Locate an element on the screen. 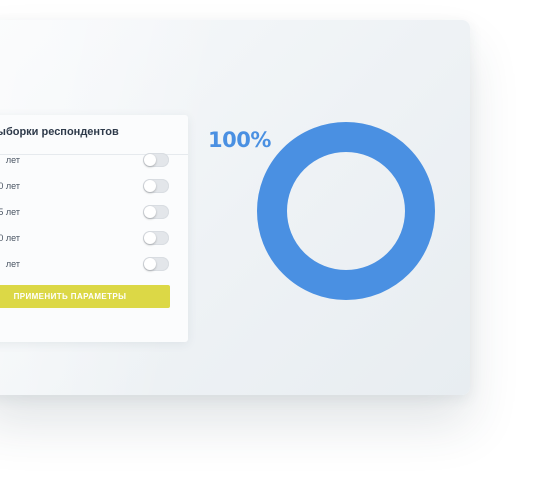  apply-parameters-button: ПРИМЕНИТЬ ПАРАМЕТРЫ is located at coordinates (85, 296).